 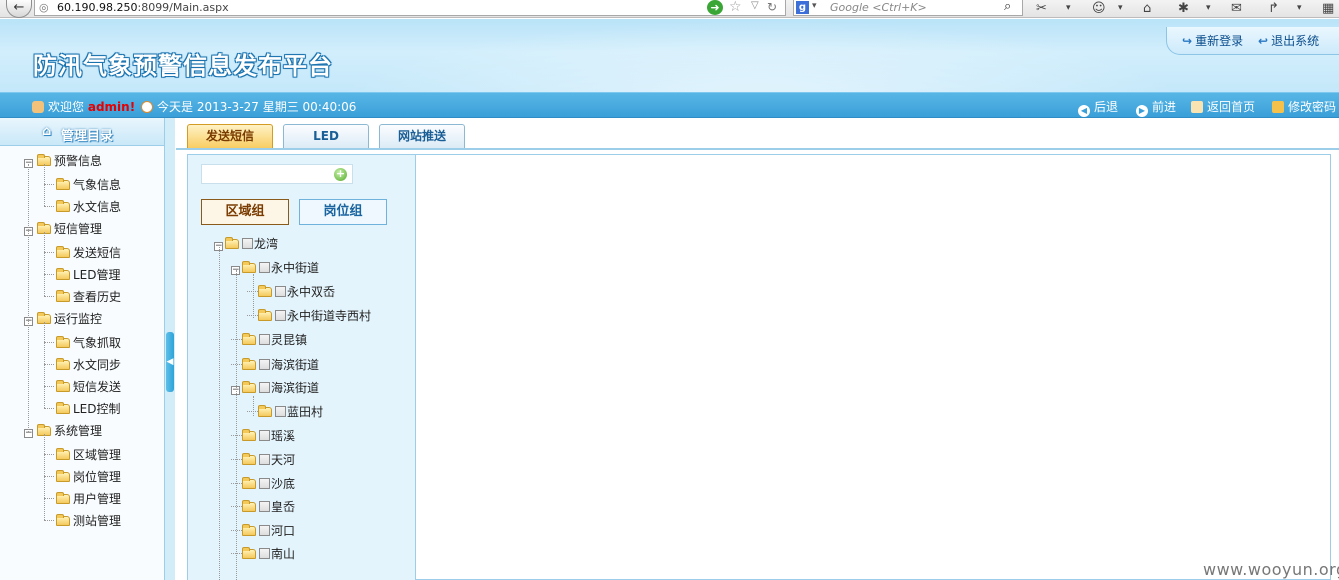 What do you see at coordinates (88, 476) in the screenshot?
I see `sidebar-item: 岗位管理` at bounding box center [88, 476].